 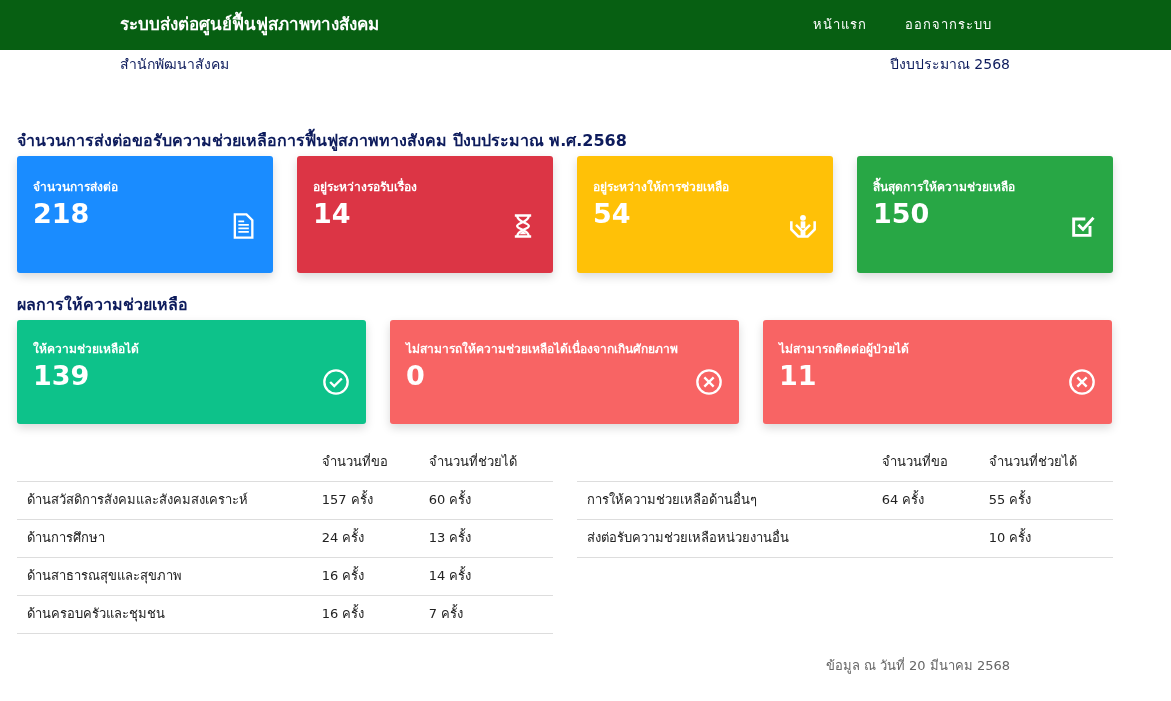 What do you see at coordinates (485, 614) in the screenshot?
I see `table-cell: 7 ครั้ง` at bounding box center [485, 614].